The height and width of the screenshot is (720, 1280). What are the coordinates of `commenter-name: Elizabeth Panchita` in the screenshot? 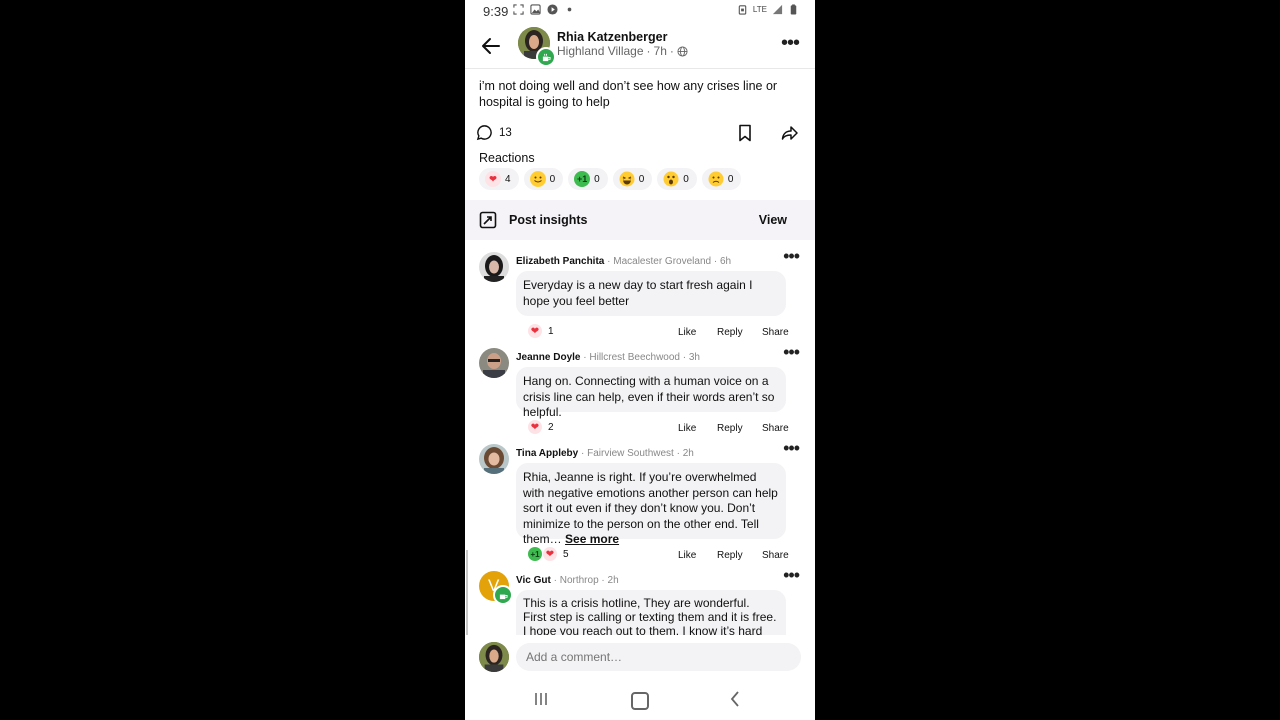 It's located at (560, 261).